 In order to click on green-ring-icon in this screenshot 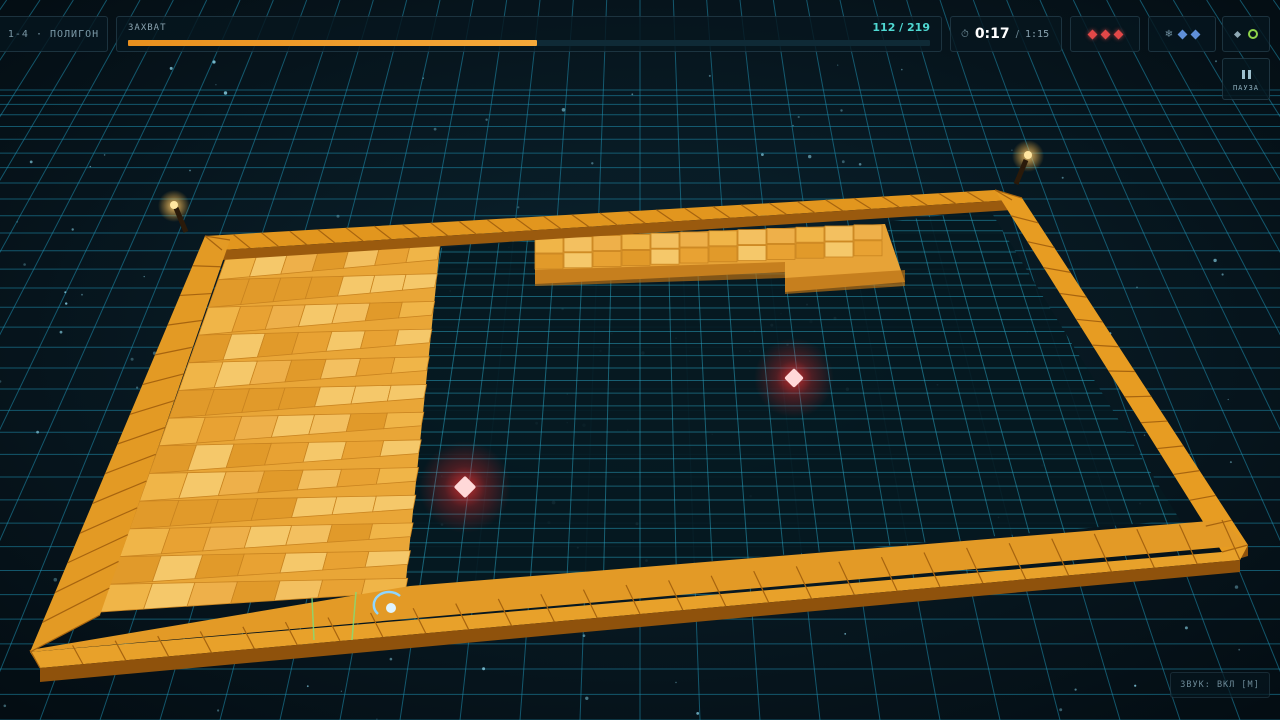, I will do `click(1252, 34)`.